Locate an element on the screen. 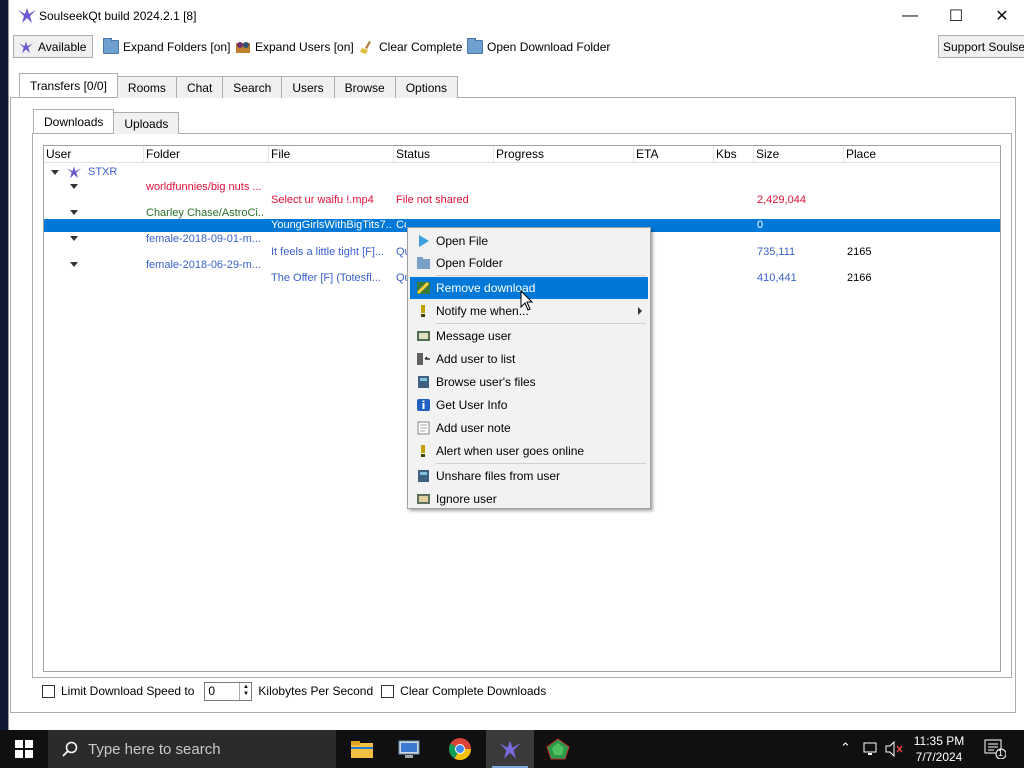 Image resolution: width=1024 pixels, height=768 pixels. user-row: STXR is located at coordinates (522, 172).